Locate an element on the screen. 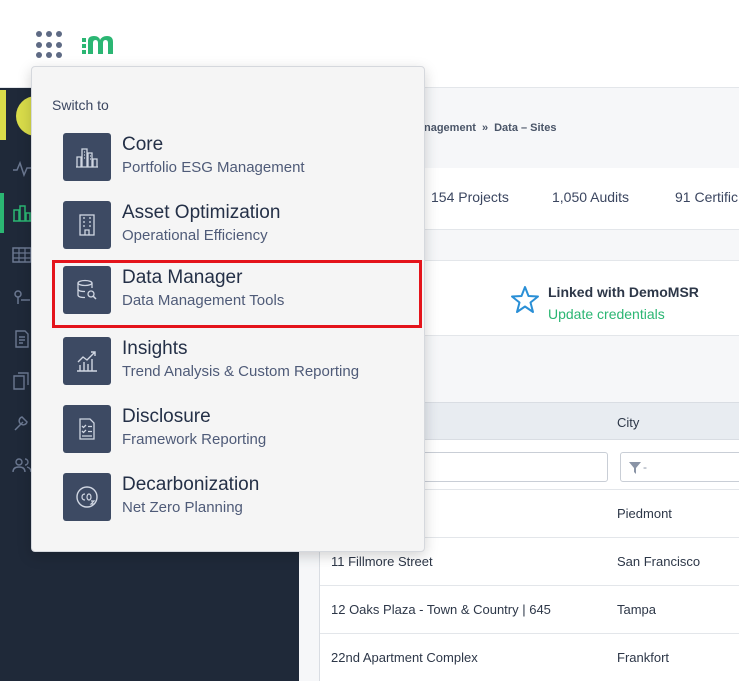 The width and height of the screenshot is (739, 681). app-item-data-manager: Data Manager Data Management Tools is located at coordinates (237, 294).